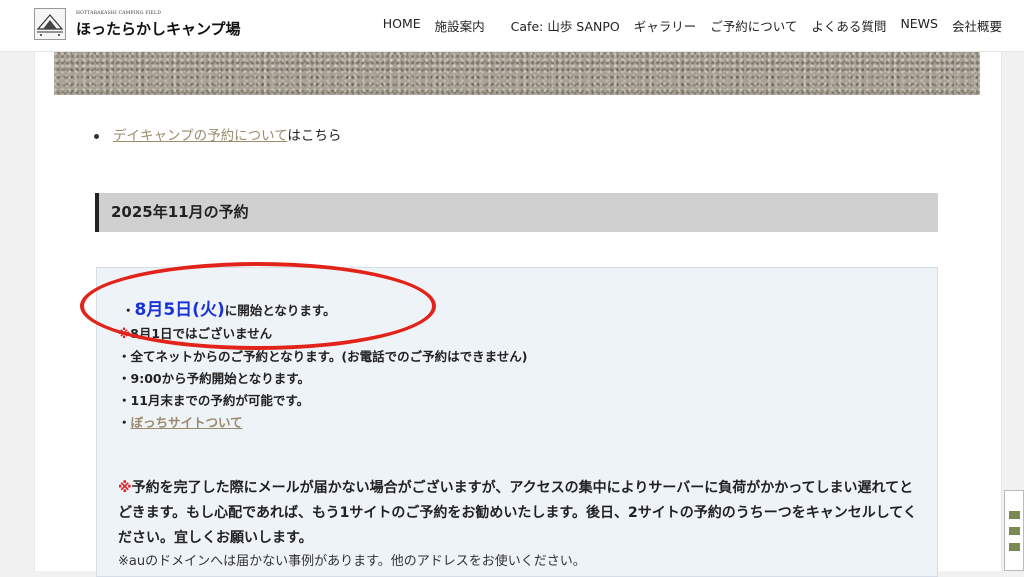  I want to click on info-line-3: ・9:00から予約開始となります。, so click(214, 378).